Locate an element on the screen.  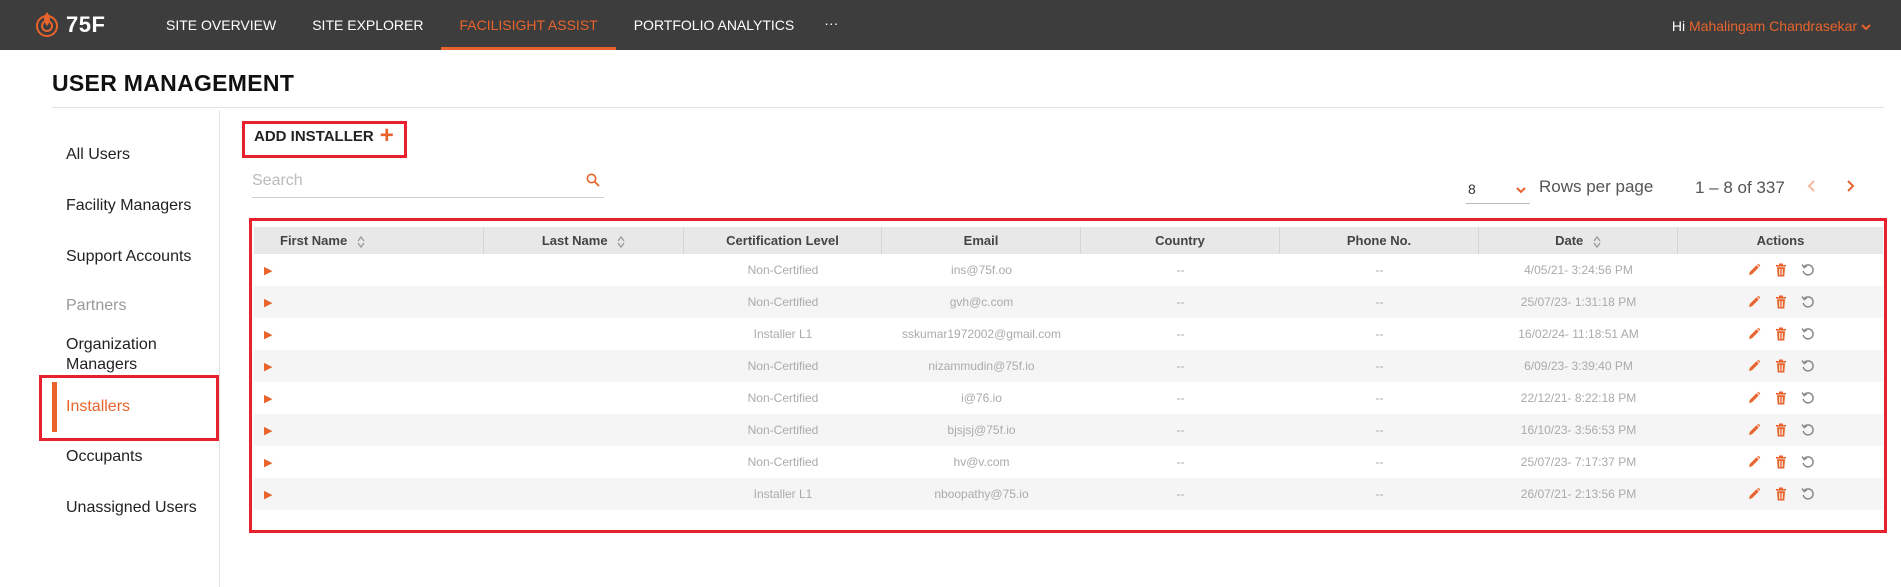
search-icon is located at coordinates (593, 182).